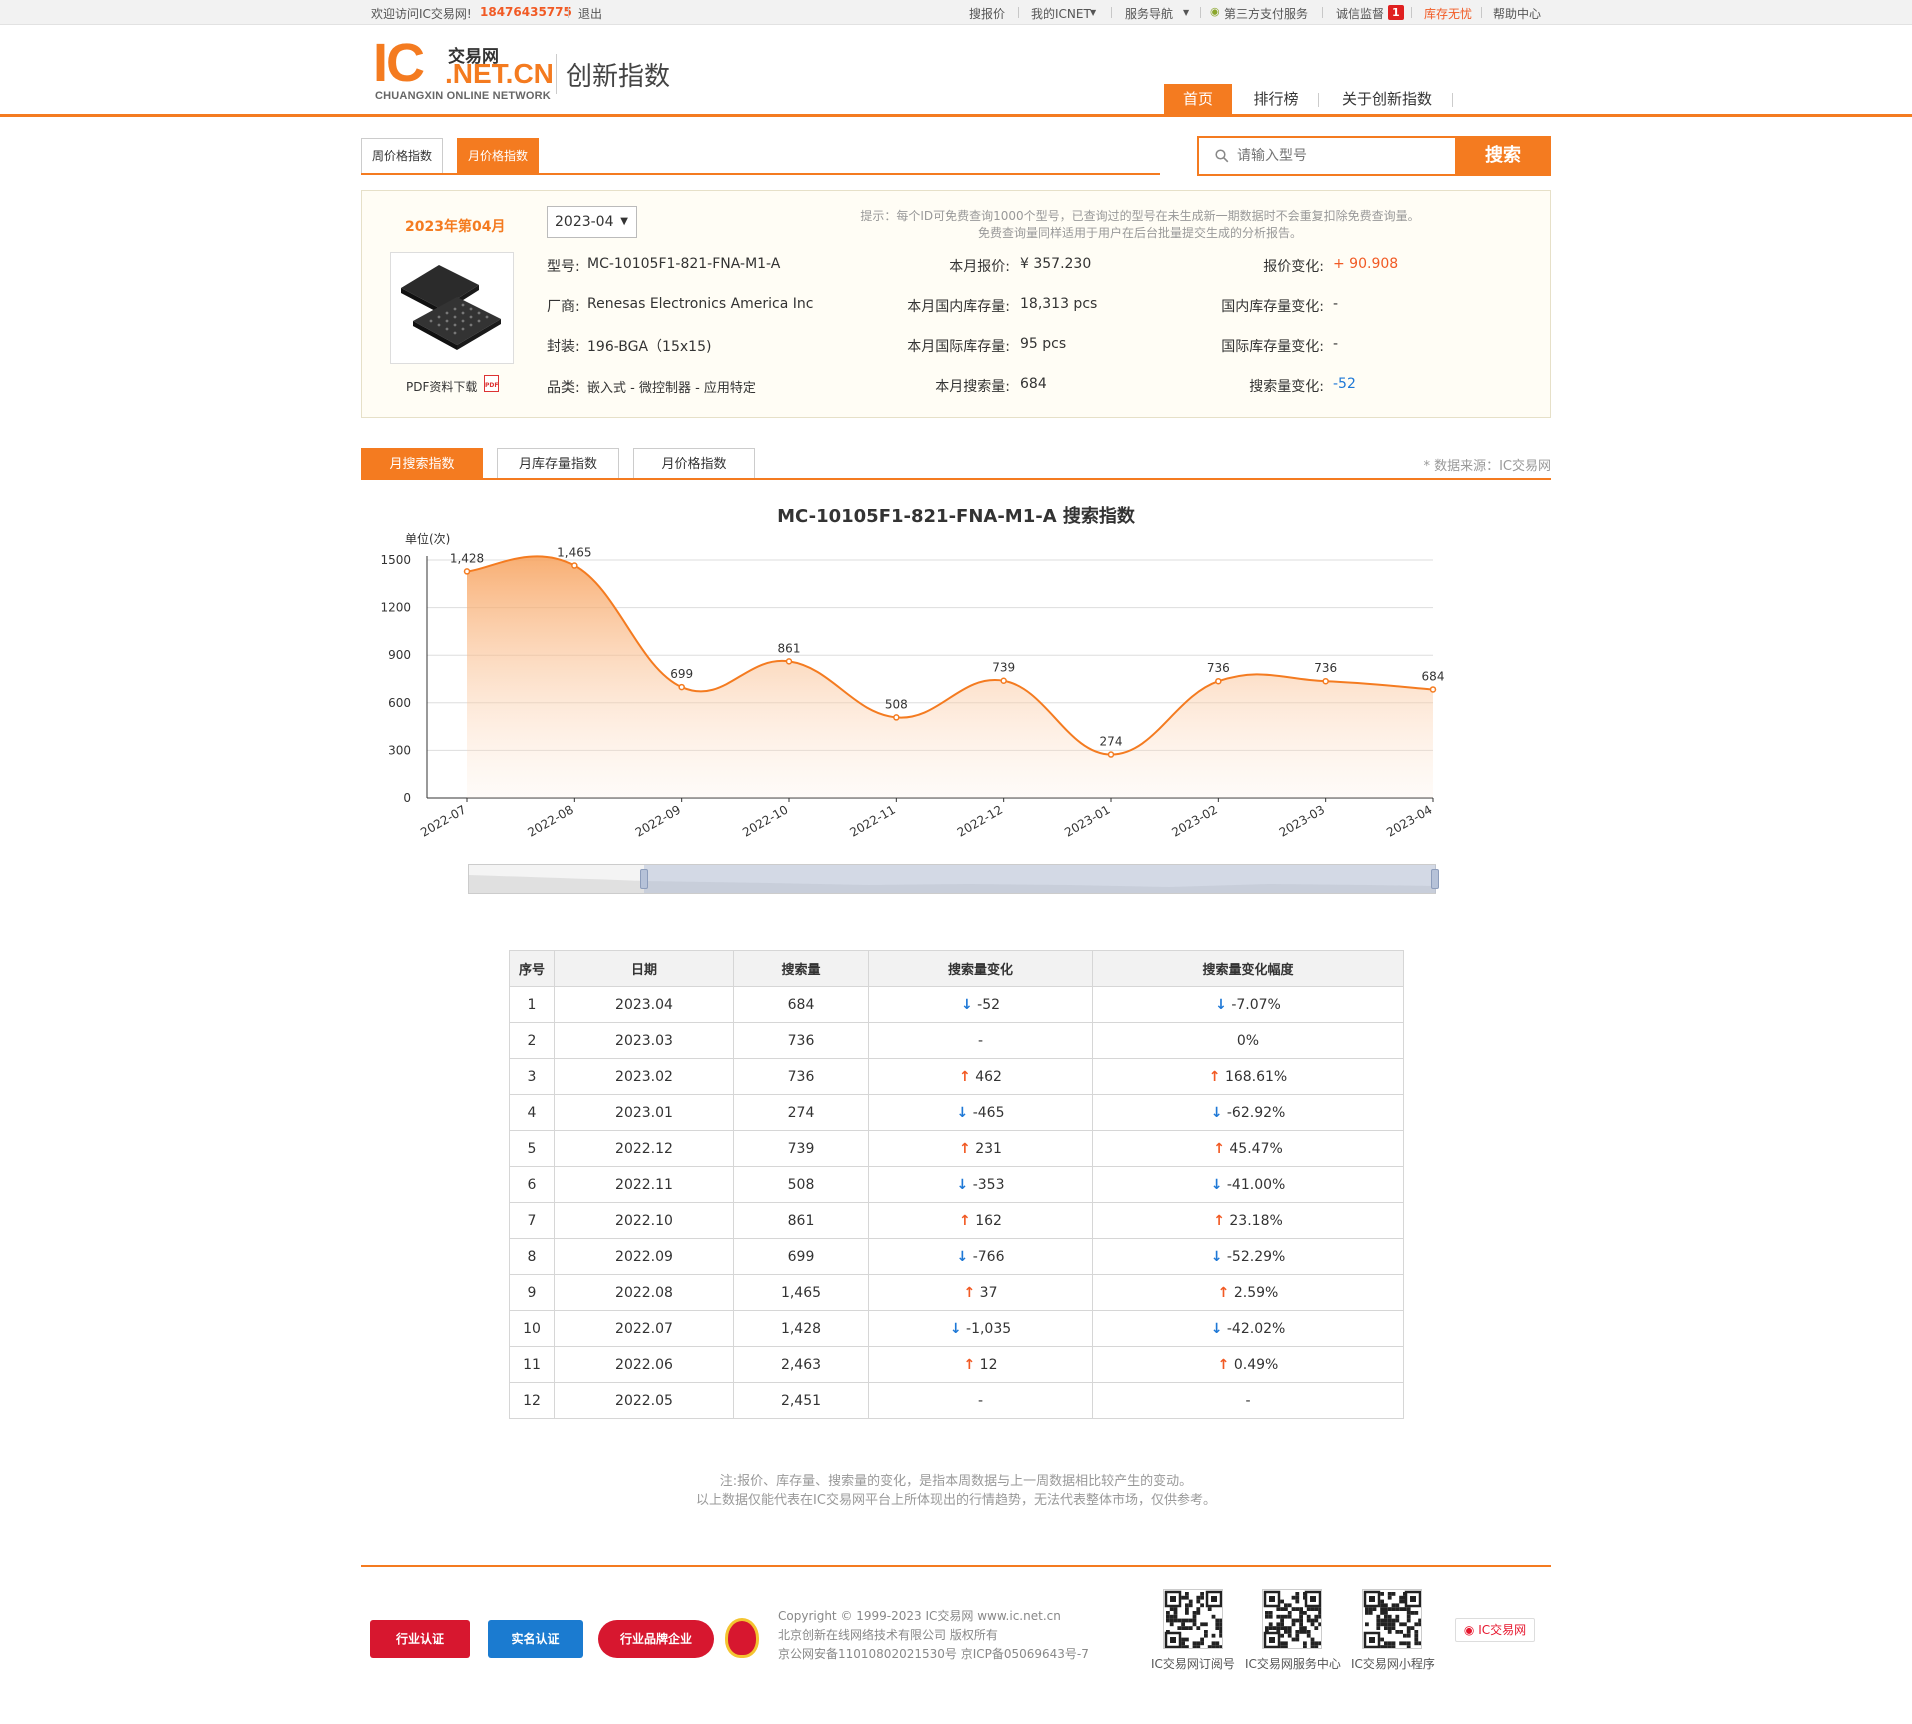 Image resolution: width=1912 pixels, height=1724 pixels. I want to click on y-tick-label: 900, so click(399, 655).